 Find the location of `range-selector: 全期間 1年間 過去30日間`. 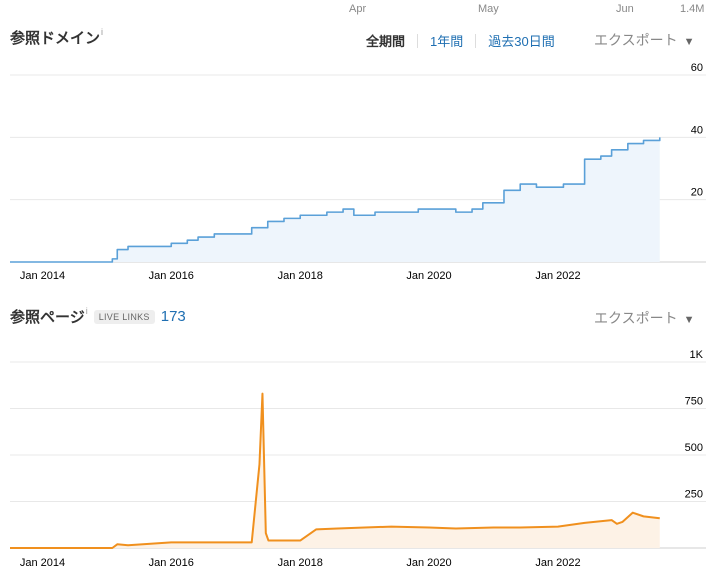

range-selector: 全期間 1年間 過去30日間 is located at coordinates (460, 40).